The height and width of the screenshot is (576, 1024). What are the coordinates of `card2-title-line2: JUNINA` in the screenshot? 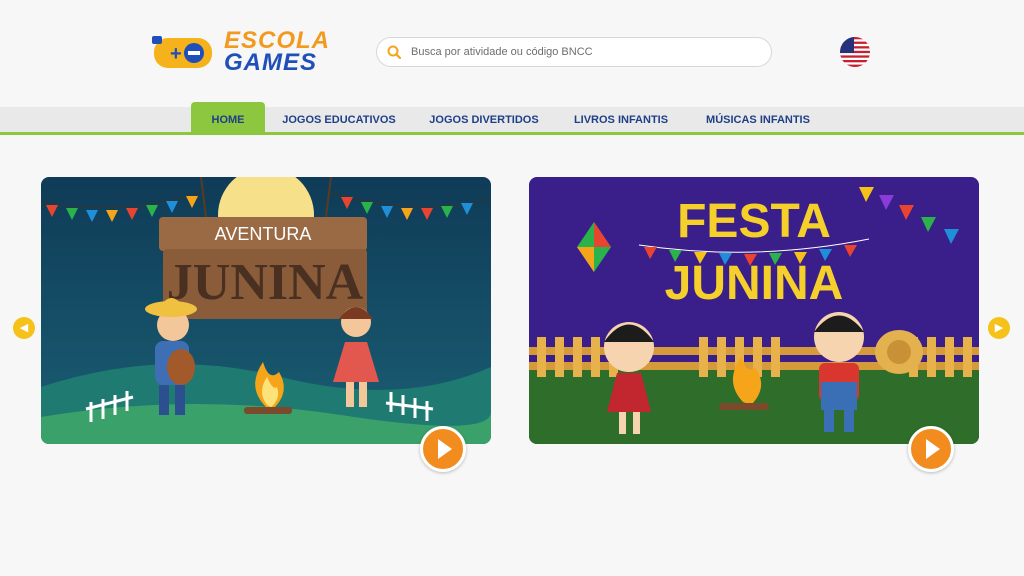 It's located at (754, 283).